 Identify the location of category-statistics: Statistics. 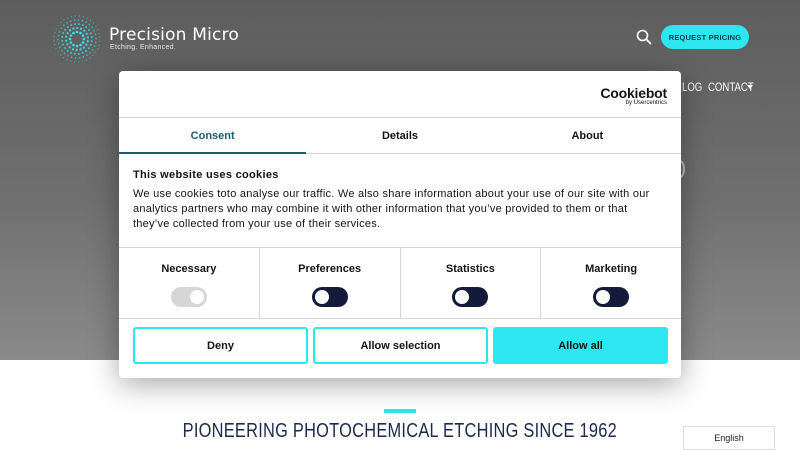
(471, 283).